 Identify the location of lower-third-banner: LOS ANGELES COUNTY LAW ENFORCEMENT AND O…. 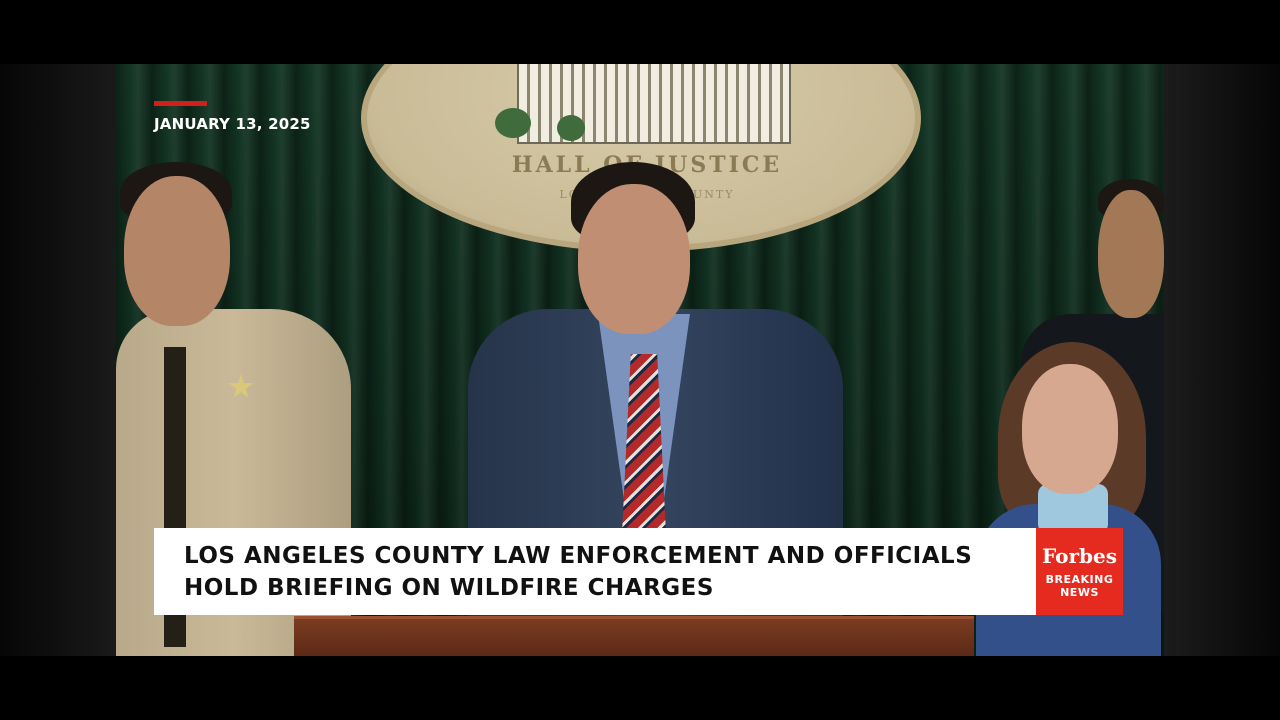
(595, 571).